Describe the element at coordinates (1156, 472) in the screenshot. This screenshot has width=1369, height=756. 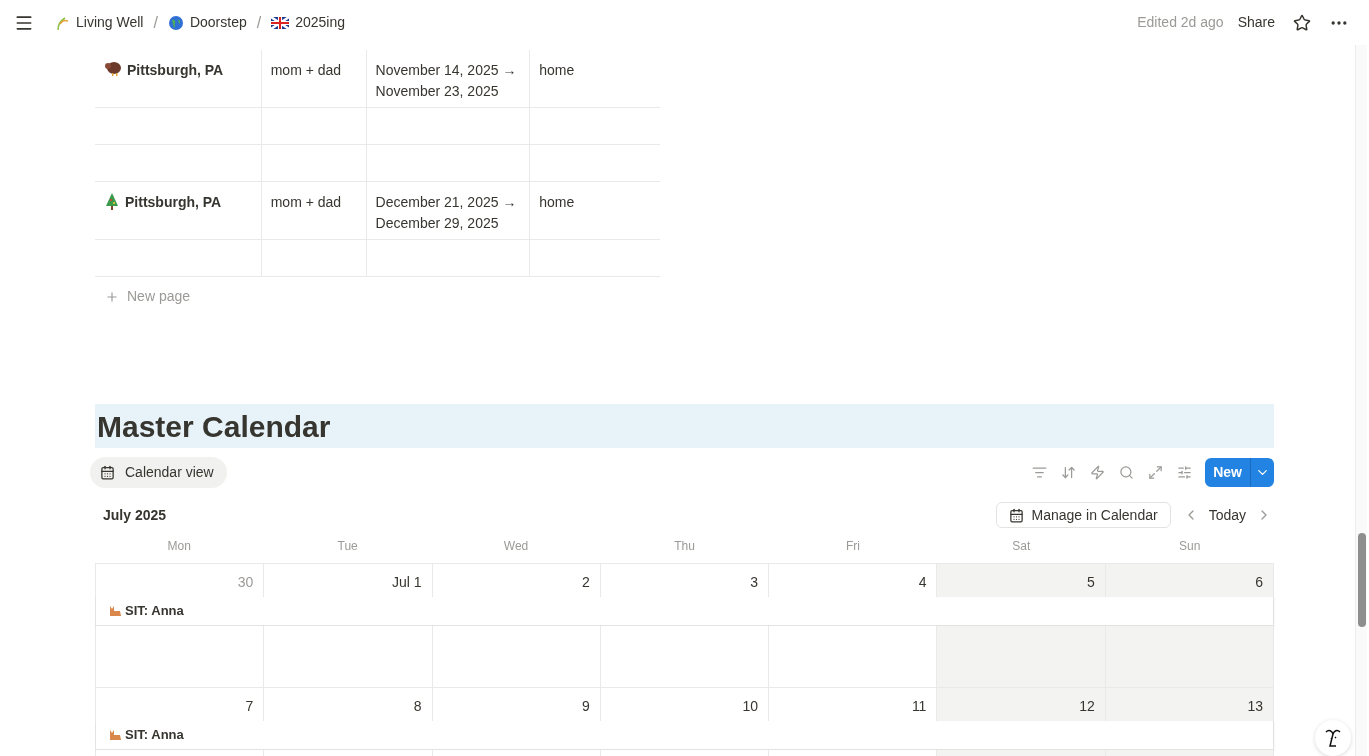
I see `expand-icon` at that location.